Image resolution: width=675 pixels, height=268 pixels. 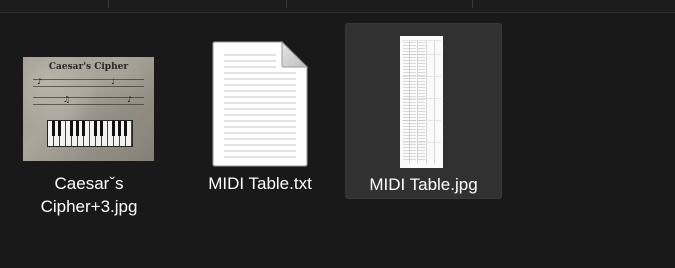 What do you see at coordinates (90, 133) in the screenshot?
I see `piano-keyboard-graphic` at bounding box center [90, 133].